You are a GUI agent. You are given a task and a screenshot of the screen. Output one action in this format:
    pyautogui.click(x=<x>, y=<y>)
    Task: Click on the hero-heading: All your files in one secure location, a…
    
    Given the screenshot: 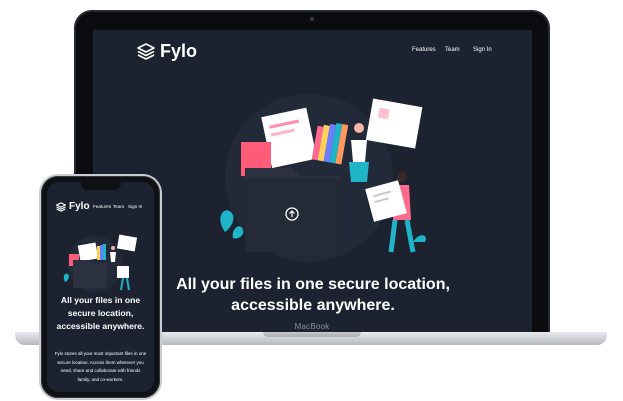 What is the action you would take?
    pyautogui.click(x=313, y=295)
    